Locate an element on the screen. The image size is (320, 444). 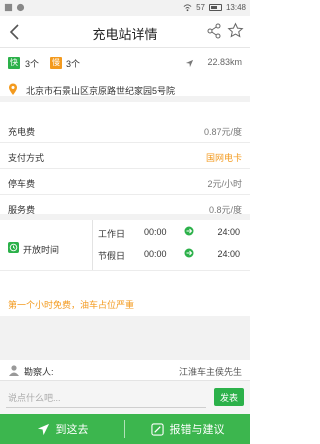
report-label: 报错与建议 is located at coordinates (197, 430).